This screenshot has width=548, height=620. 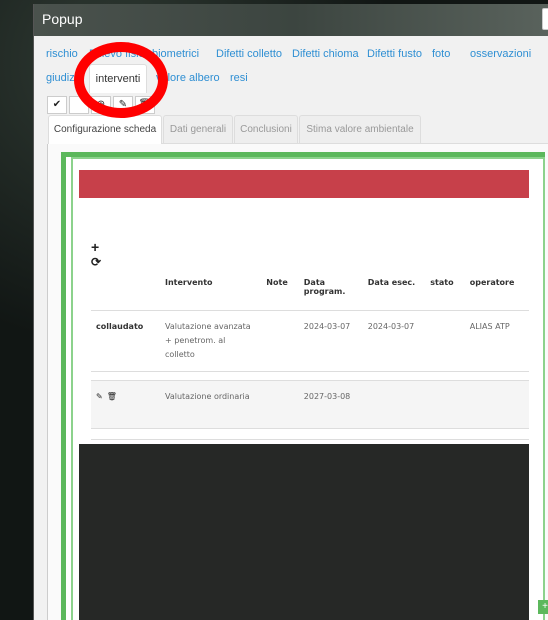 What do you see at coordinates (330, 341) in the screenshot?
I see `row-data-program: 2024-03-07` at bounding box center [330, 341].